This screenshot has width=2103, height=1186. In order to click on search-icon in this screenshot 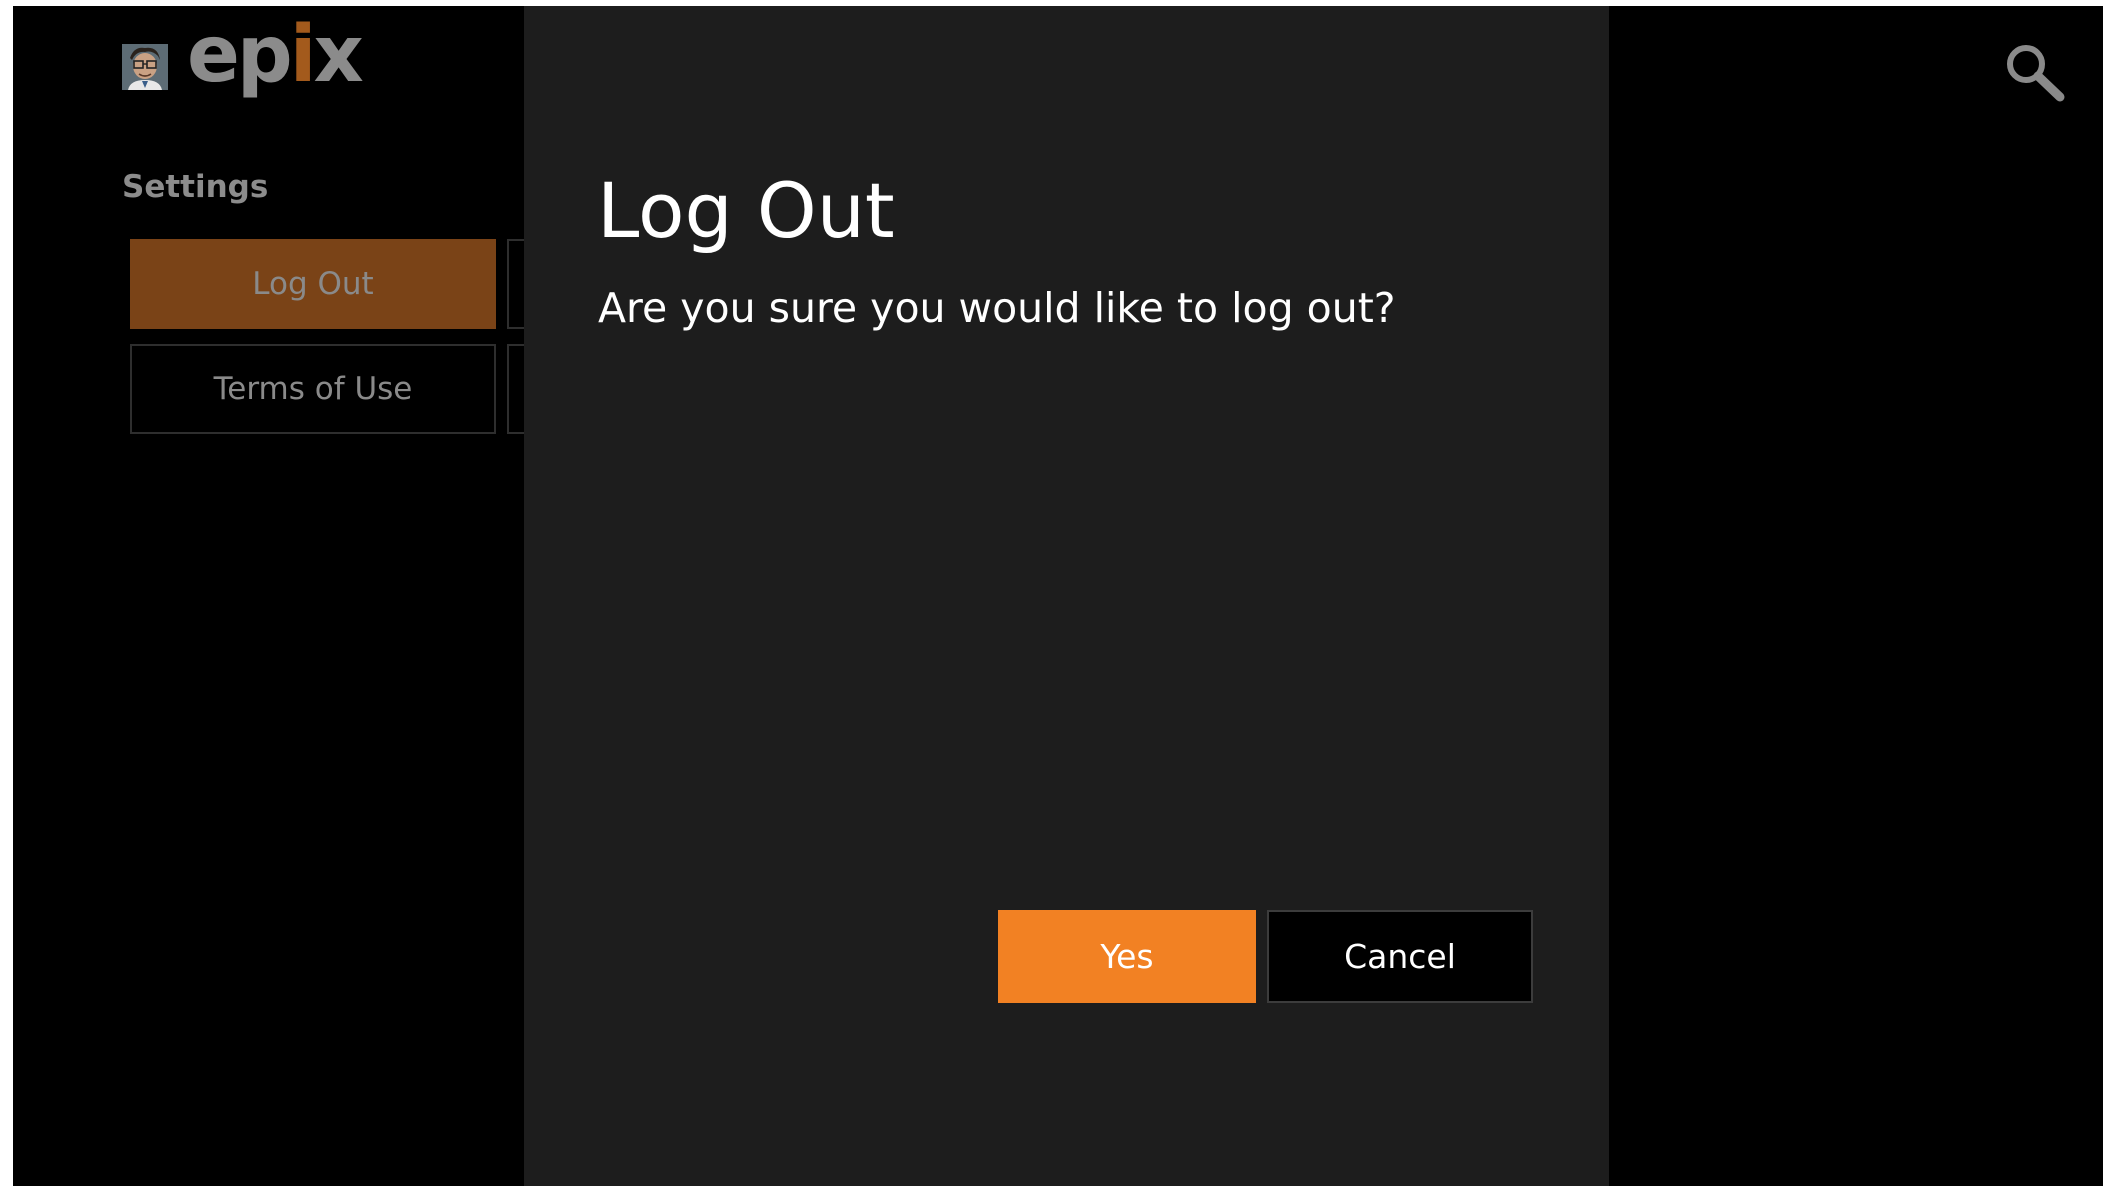, I will do `click(2036, 73)`.